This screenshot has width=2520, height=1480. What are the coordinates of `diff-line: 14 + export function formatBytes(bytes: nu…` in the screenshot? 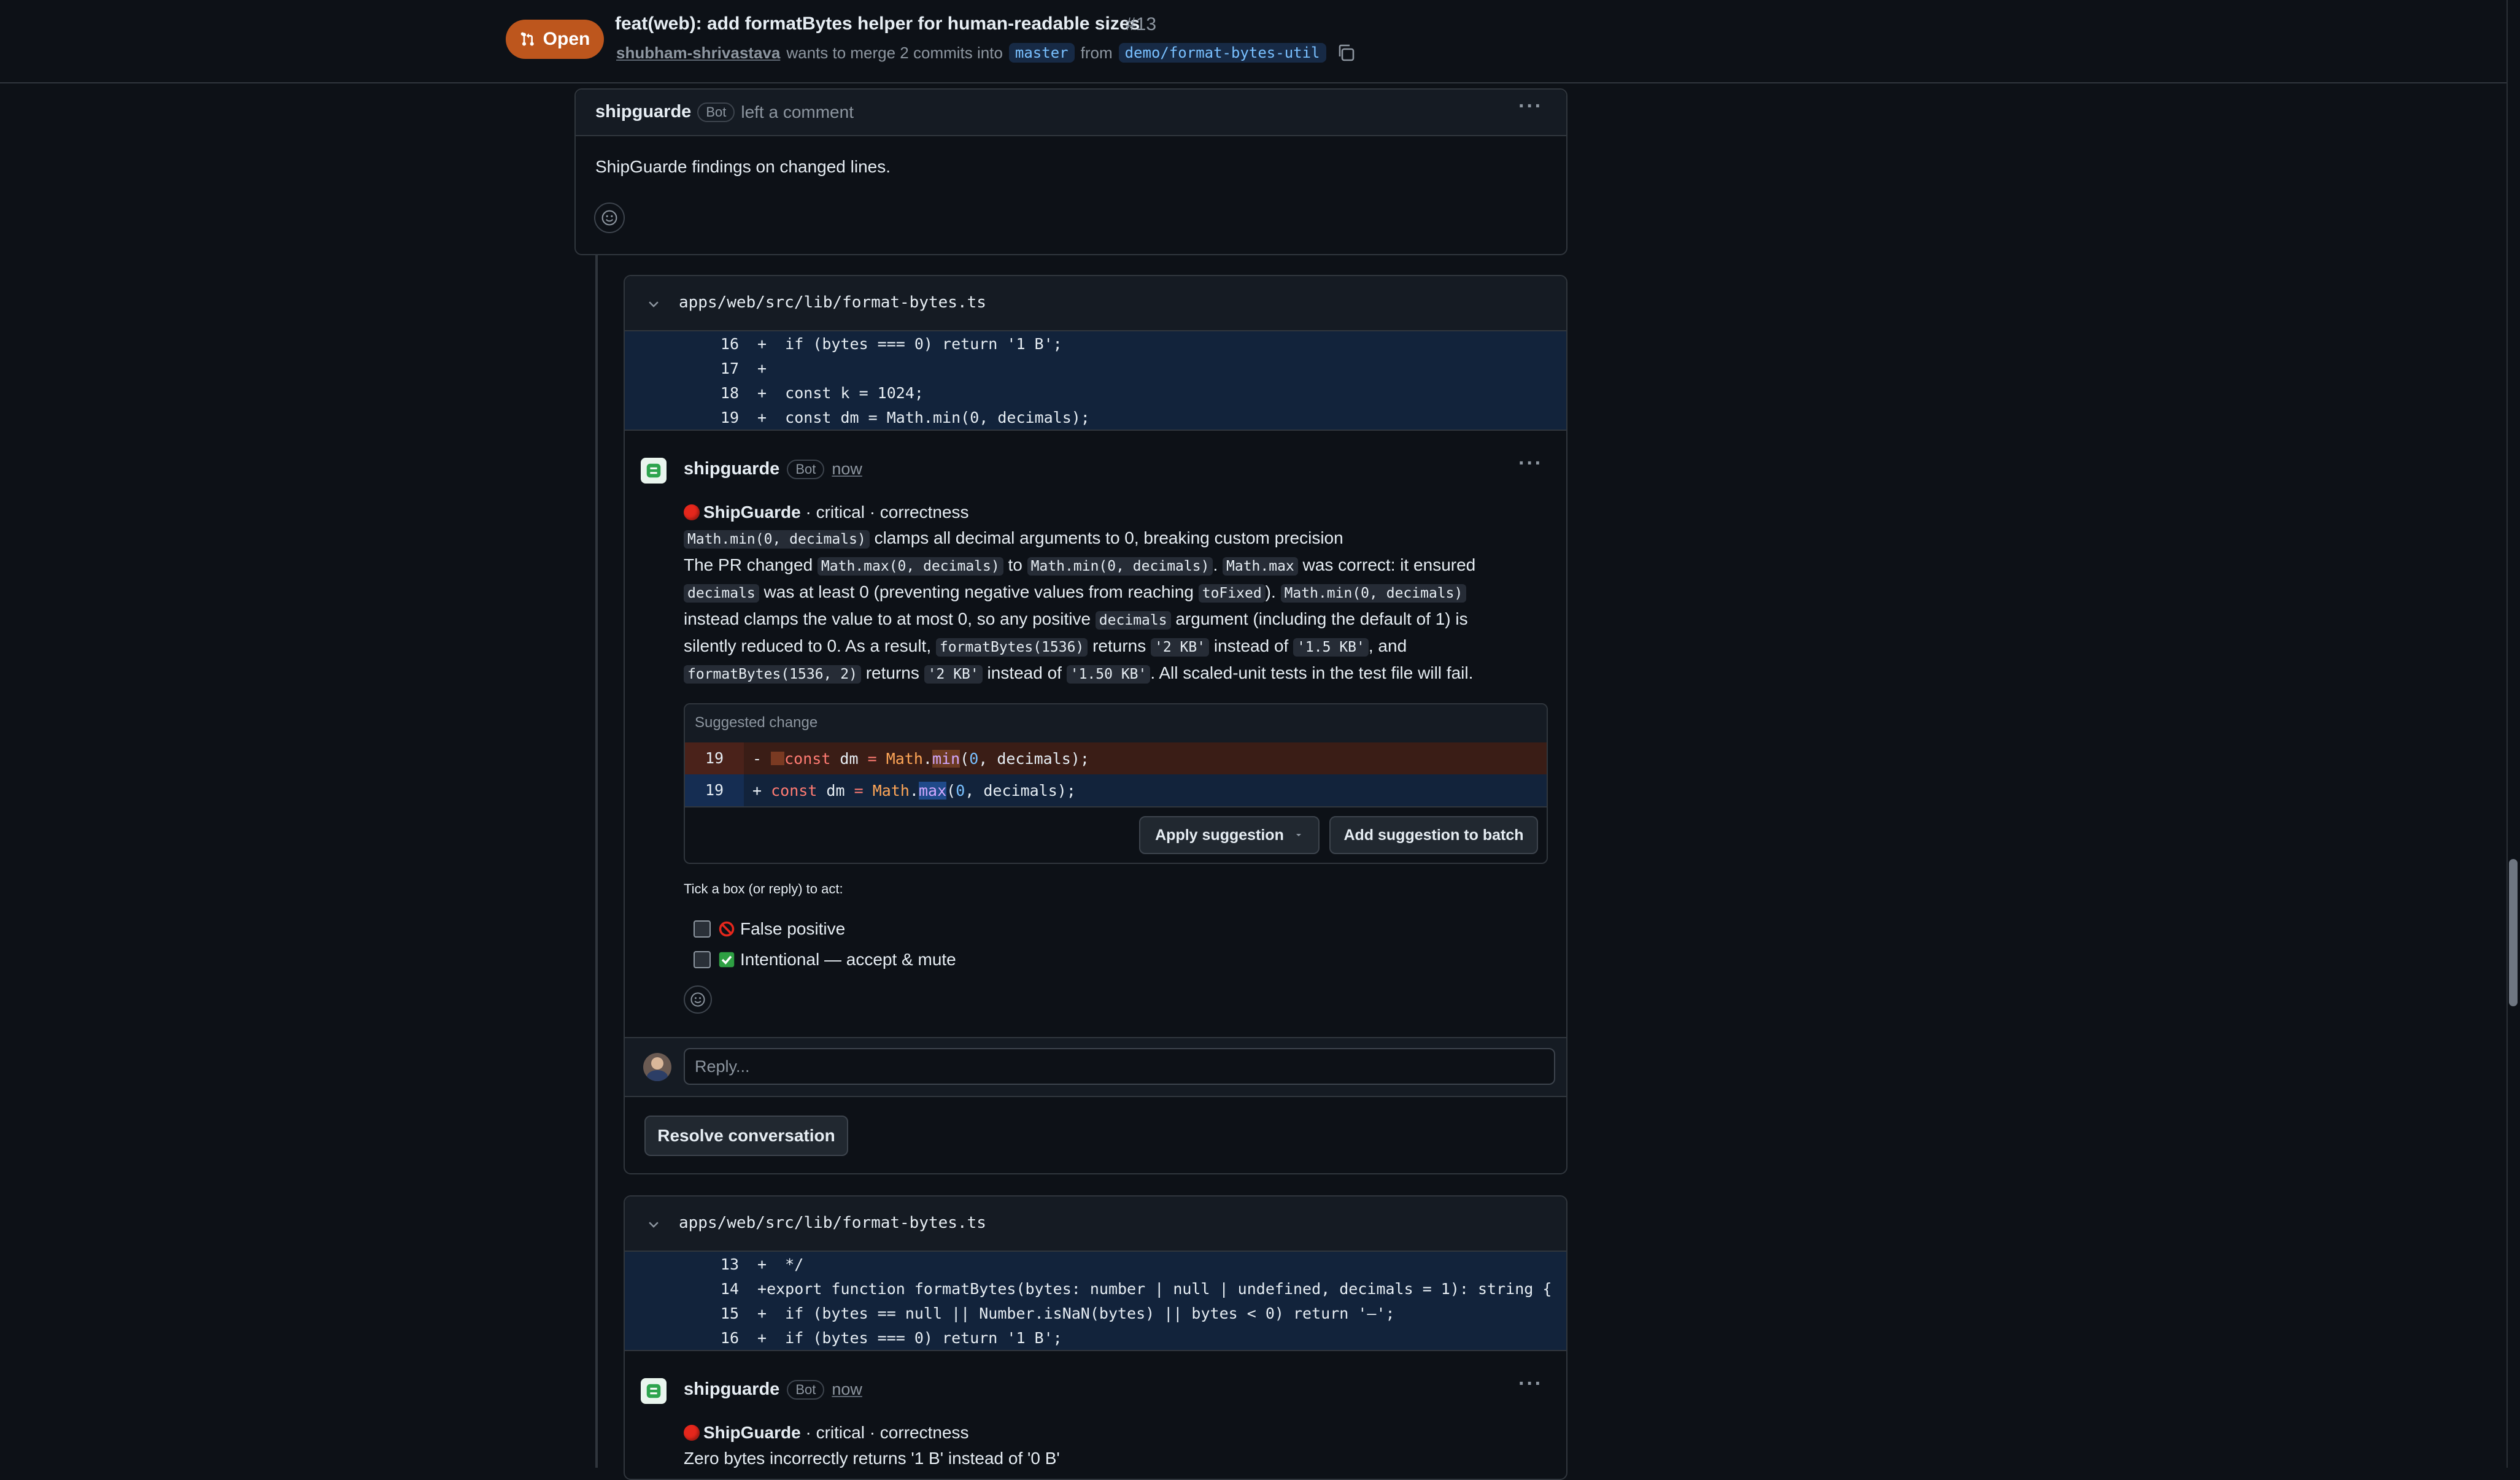 It's located at (1095, 1288).